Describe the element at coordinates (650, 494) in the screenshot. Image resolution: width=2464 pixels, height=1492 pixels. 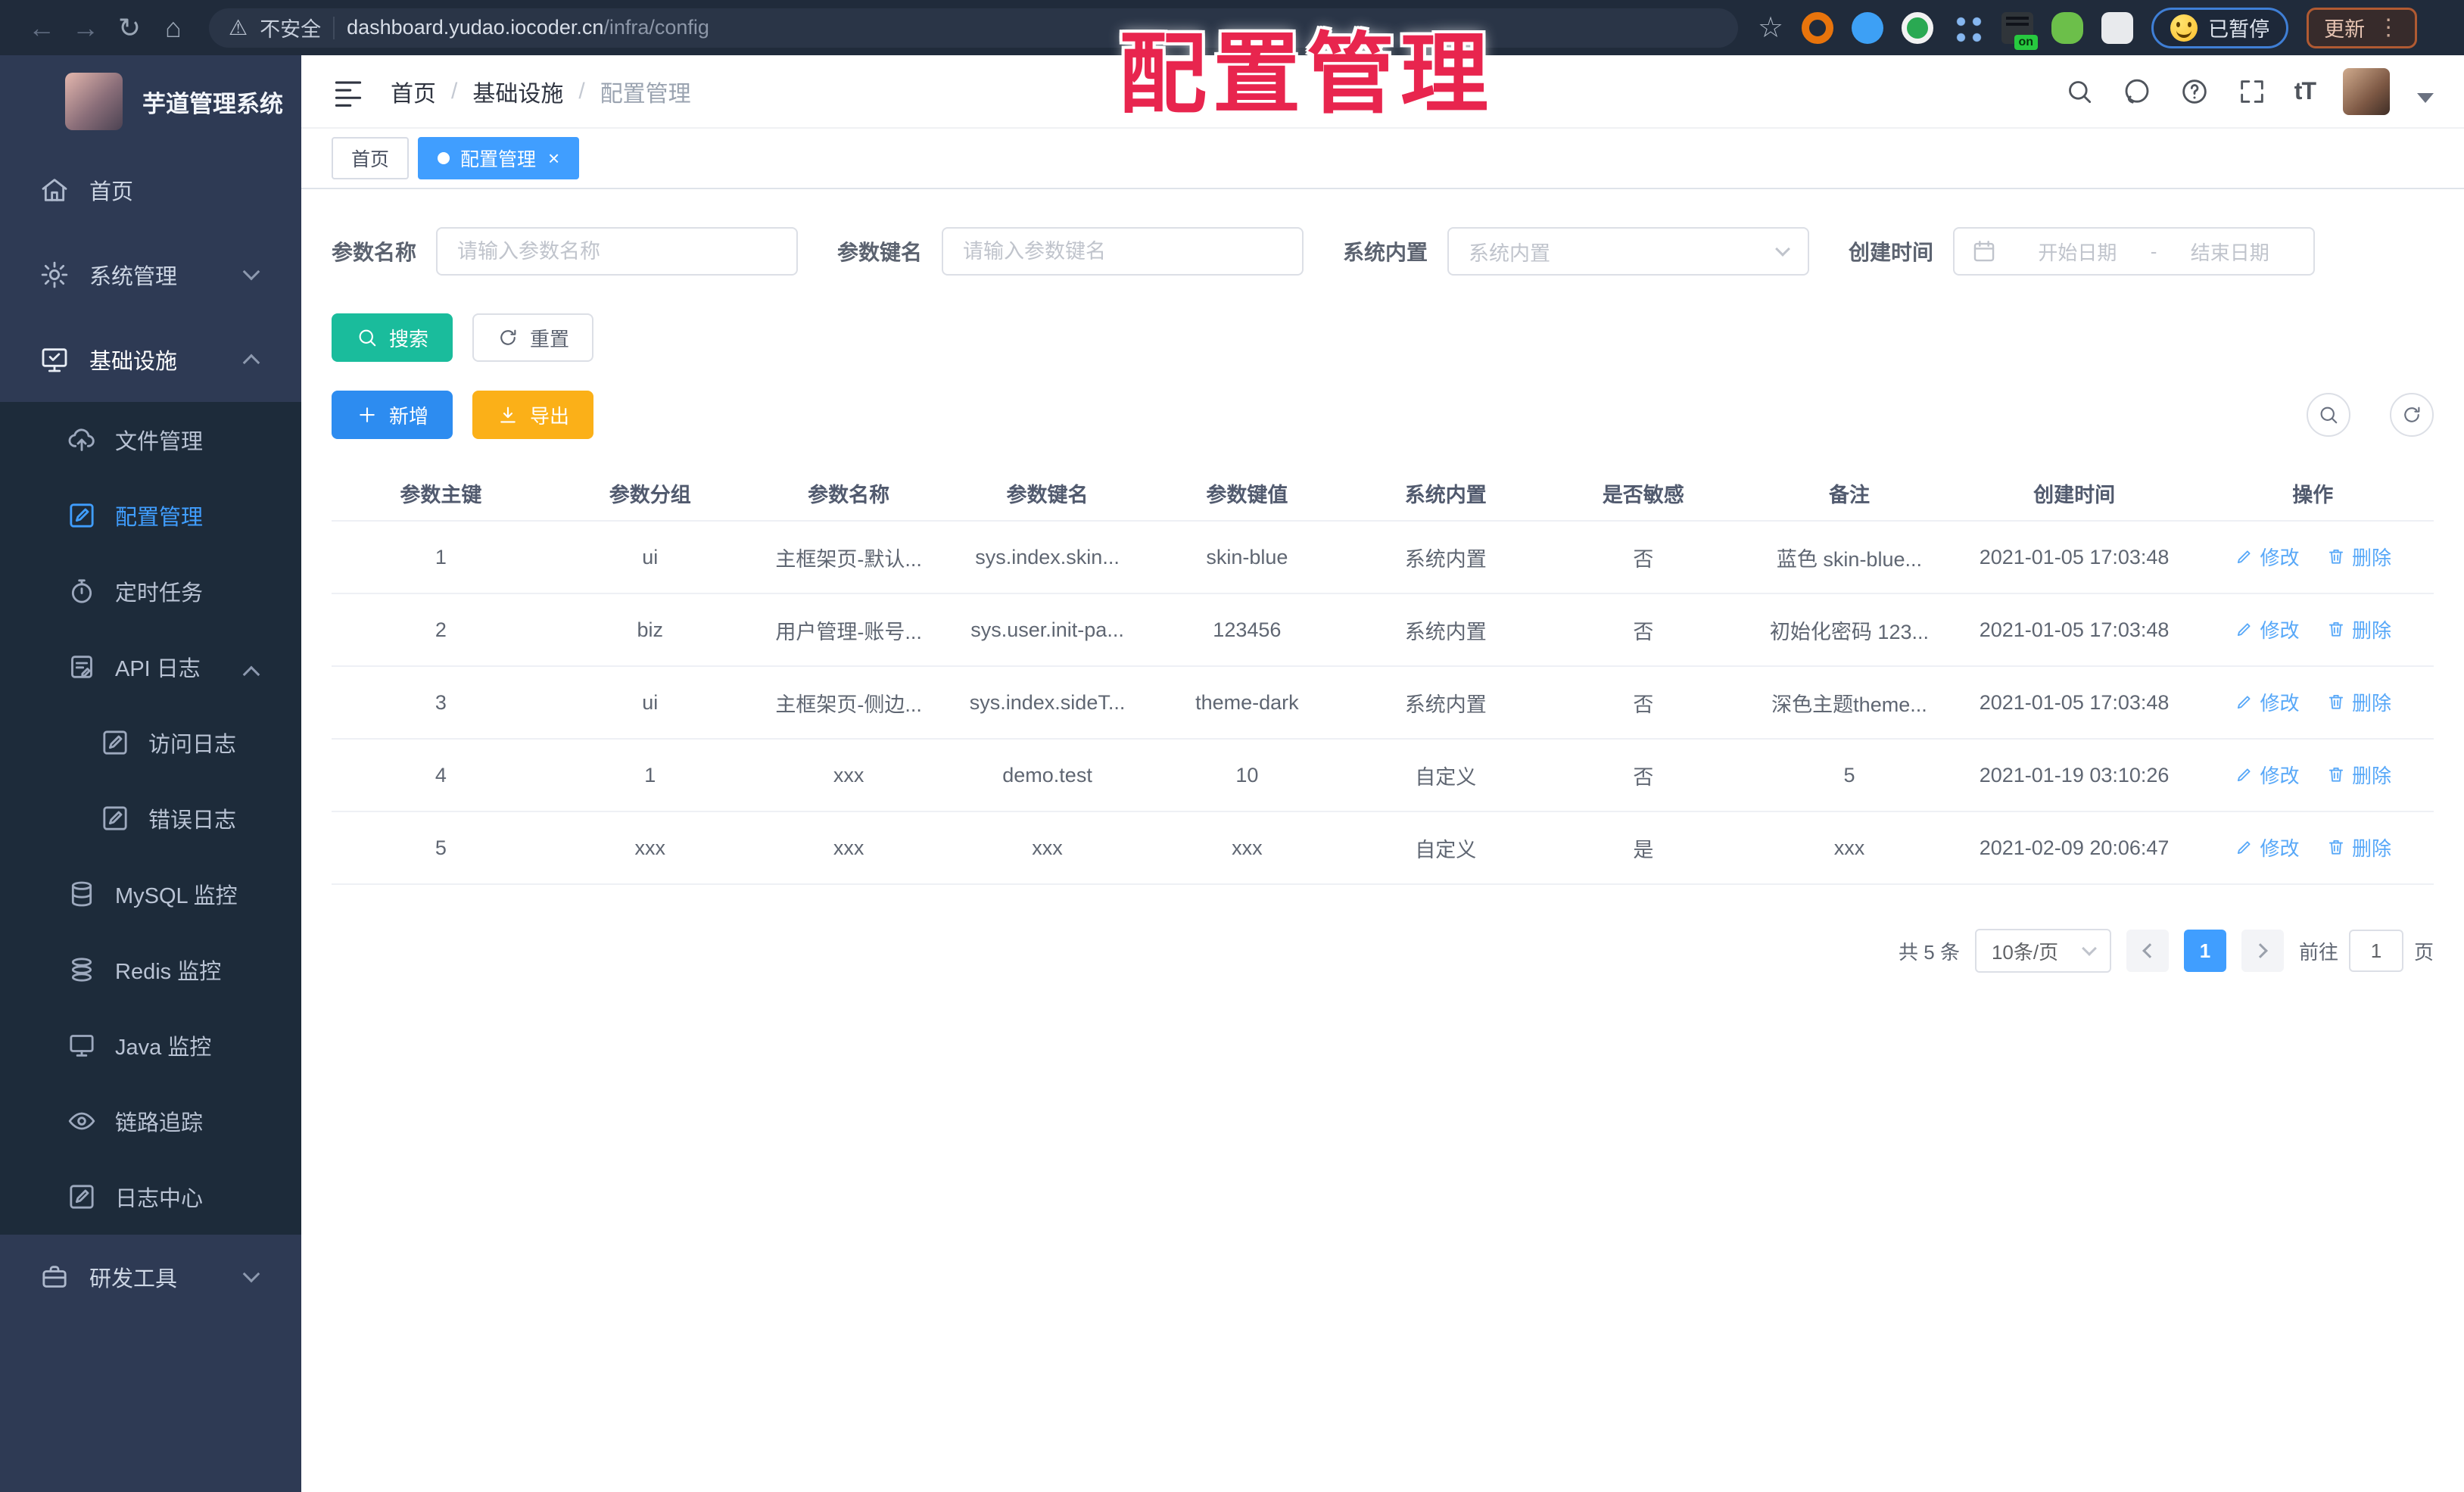
I see `column-header: 参数分组` at that location.